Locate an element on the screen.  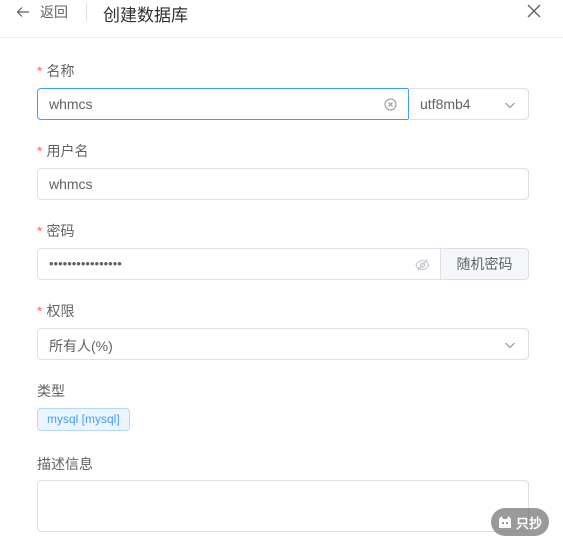
name-label-text: 名称 is located at coordinates (60, 71).